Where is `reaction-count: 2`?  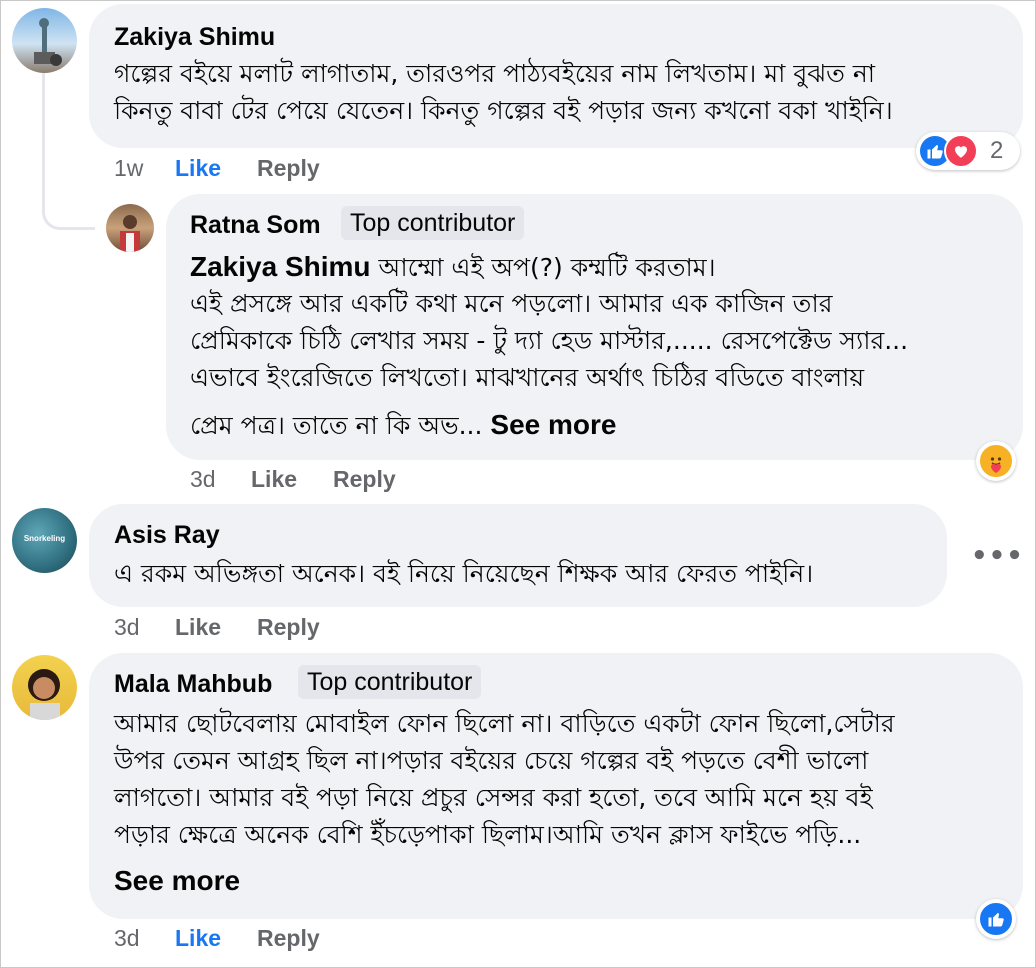
reaction-count: 2 is located at coordinates (997, 150).